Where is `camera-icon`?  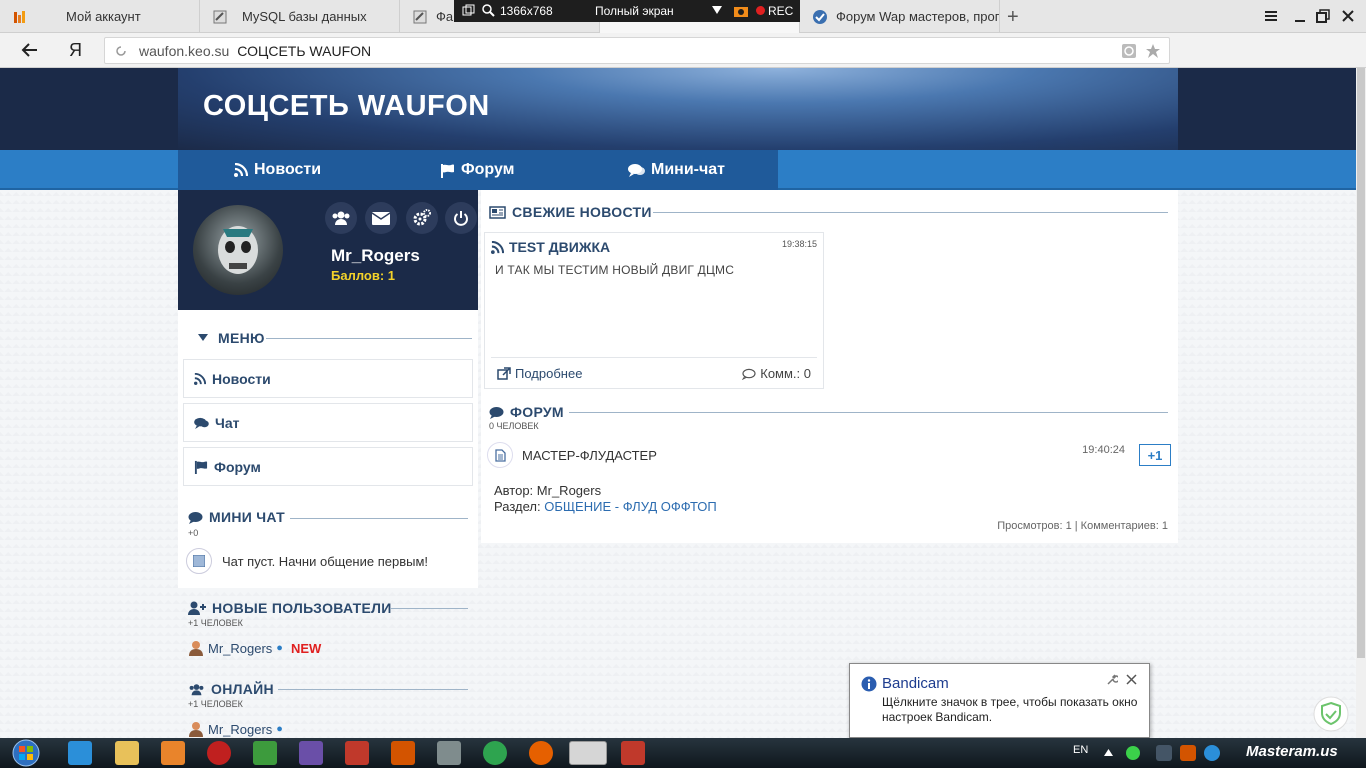 camera-icon is located at coordinates (741, 10).